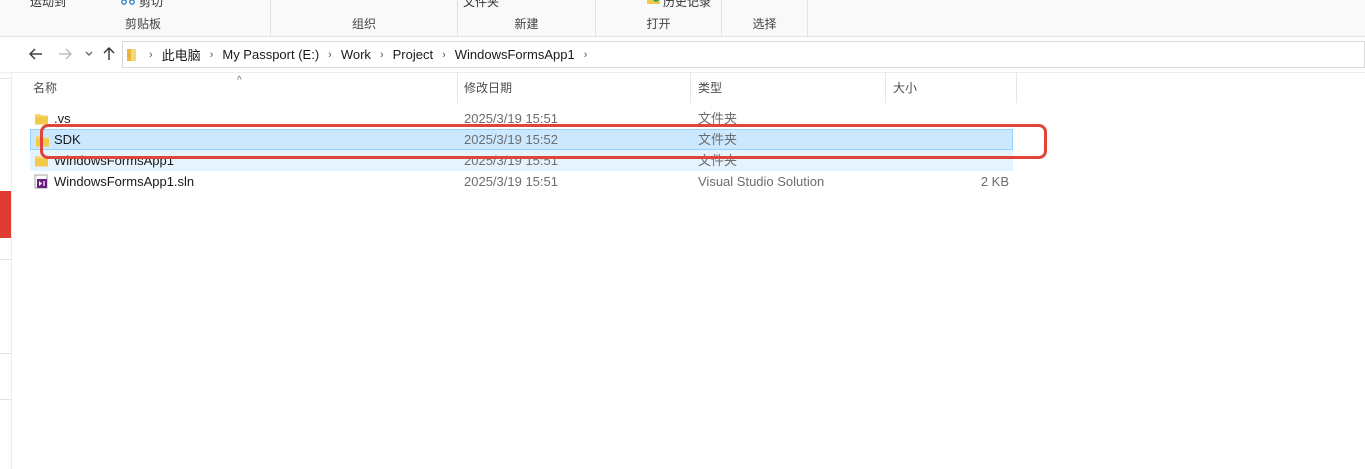 The height and width of the screenshot is (469, 1365). I want to click on ribbon: 运动到 剪切 文件夹 历史记录 剪贴板 组织 新建 打开 选择, so click(682, 18).